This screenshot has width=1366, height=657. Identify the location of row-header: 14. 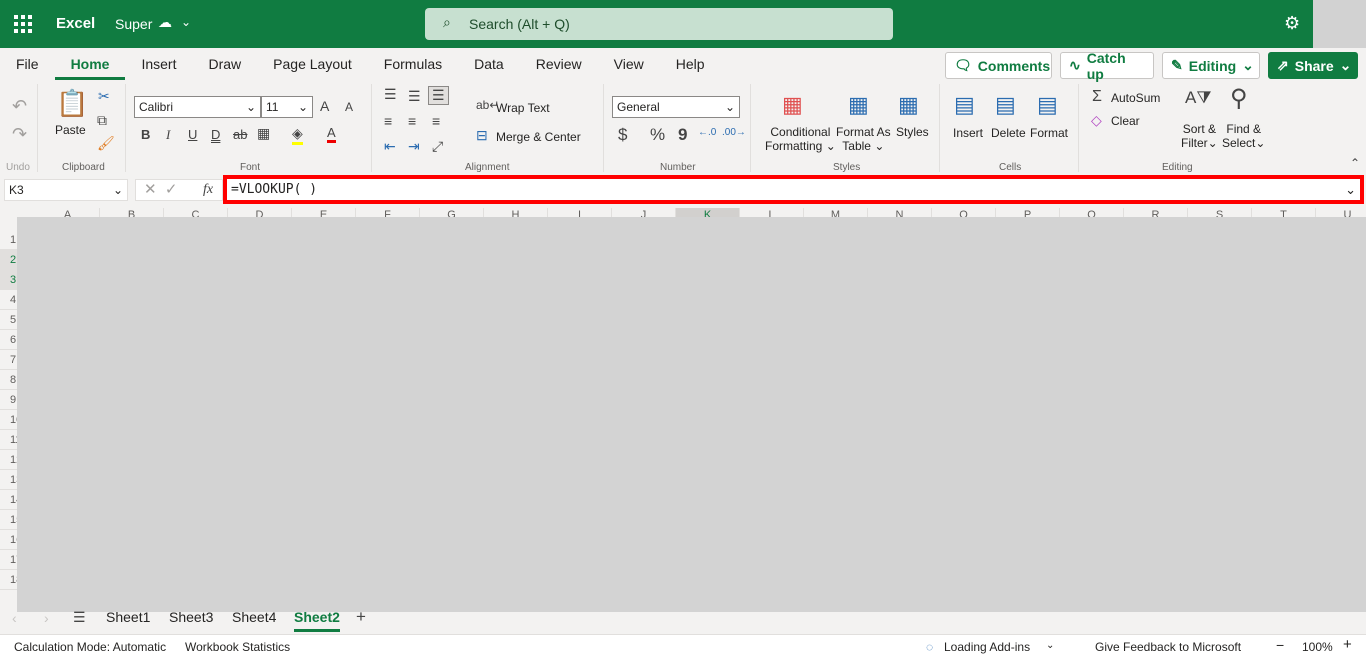
(8, 500).